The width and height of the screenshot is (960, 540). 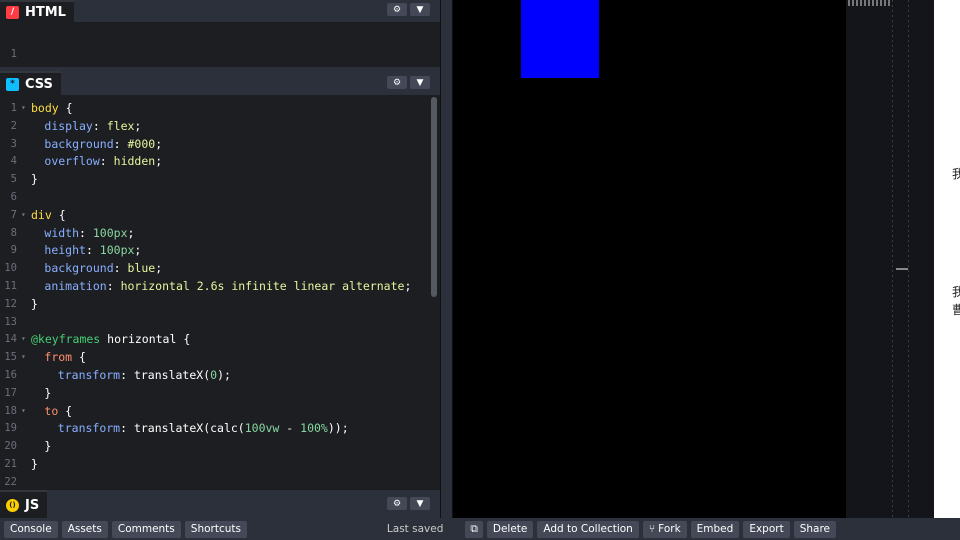 What do you see at coordinates (13, 250) in the screenshot?
I see `line-number: 9` at bounding box center [13, 250].